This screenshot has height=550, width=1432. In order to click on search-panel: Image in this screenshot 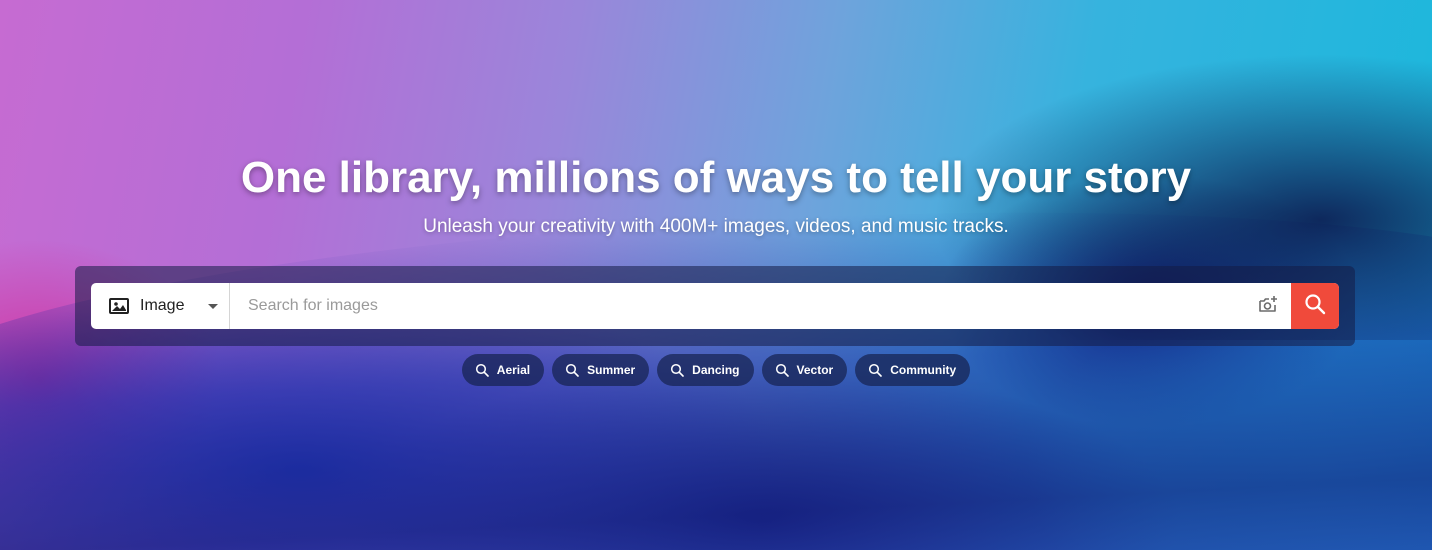, I will do `click(715, 306)`.